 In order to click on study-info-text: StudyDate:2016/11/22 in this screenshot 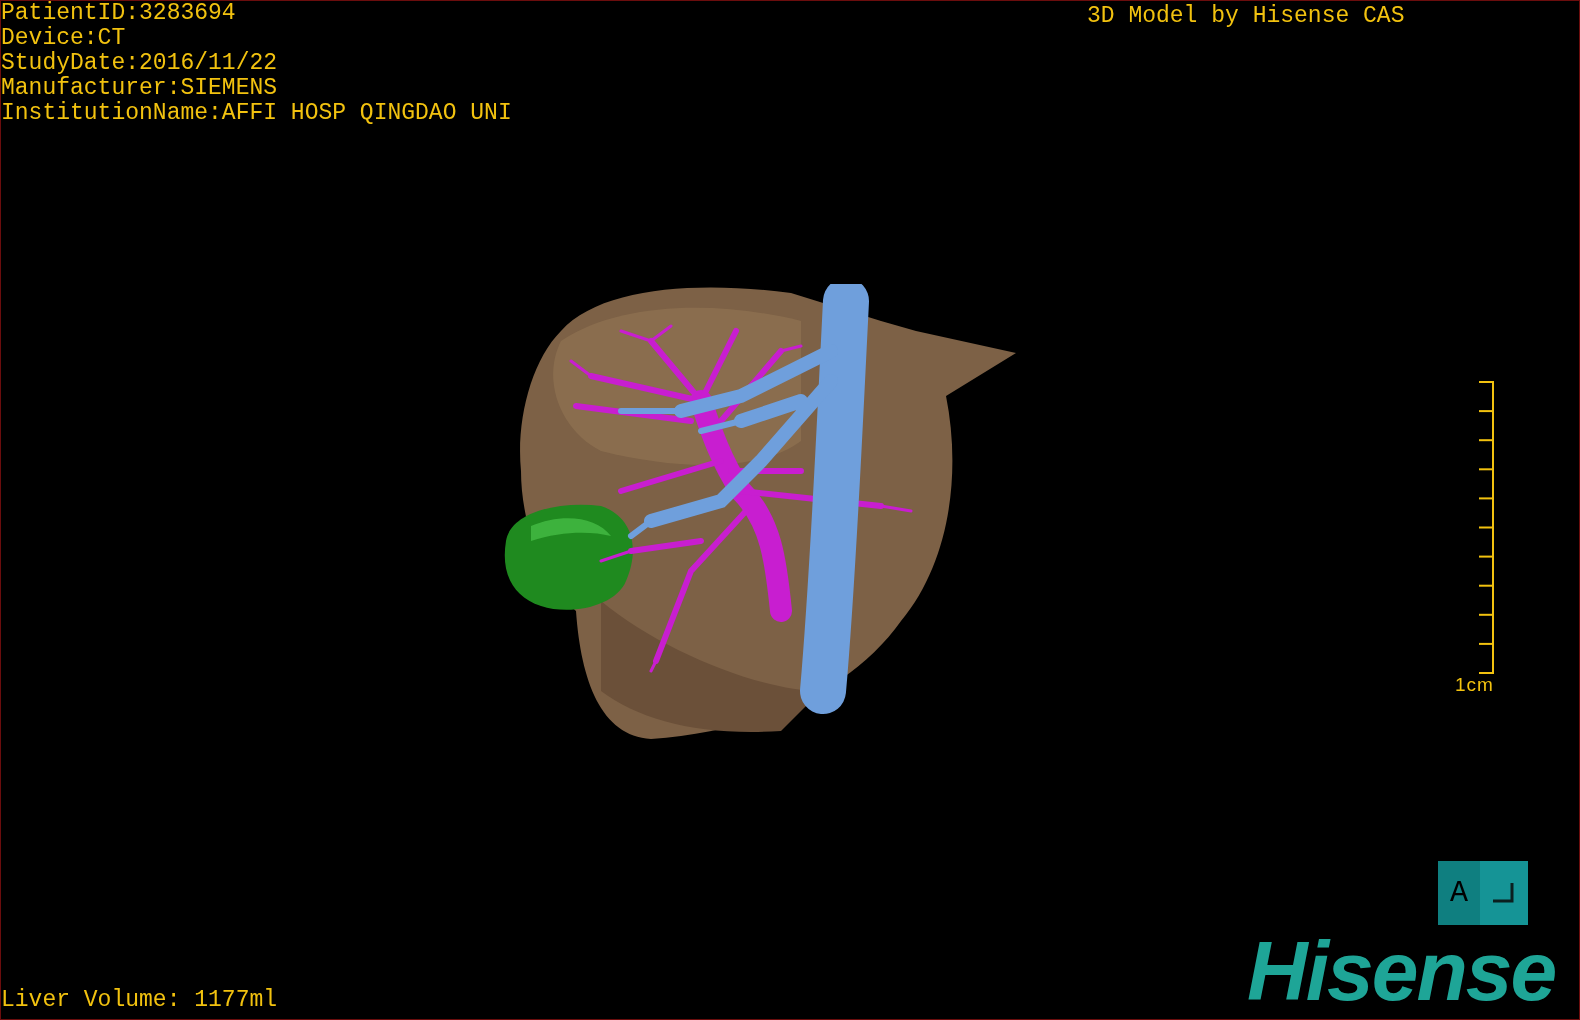, I will do `click(140, 63)`.